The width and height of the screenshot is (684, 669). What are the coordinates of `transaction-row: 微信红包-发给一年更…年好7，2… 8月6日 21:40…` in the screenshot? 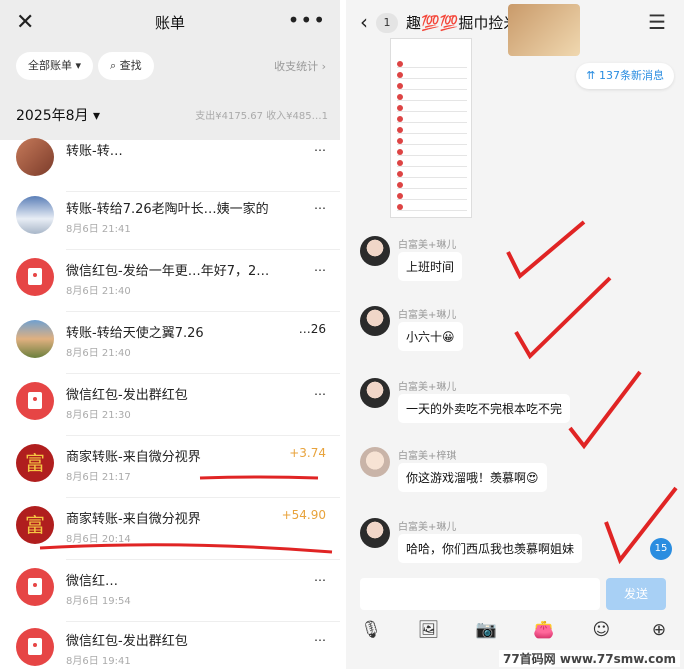 It's located at (170, 281).